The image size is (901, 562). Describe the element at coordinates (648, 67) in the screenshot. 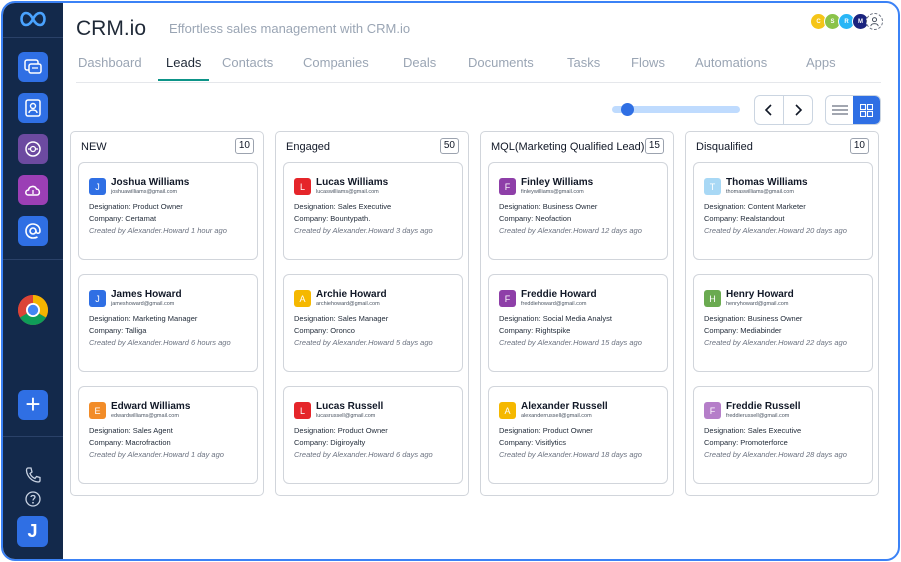

I see `tab-flows: Flows` at that location.